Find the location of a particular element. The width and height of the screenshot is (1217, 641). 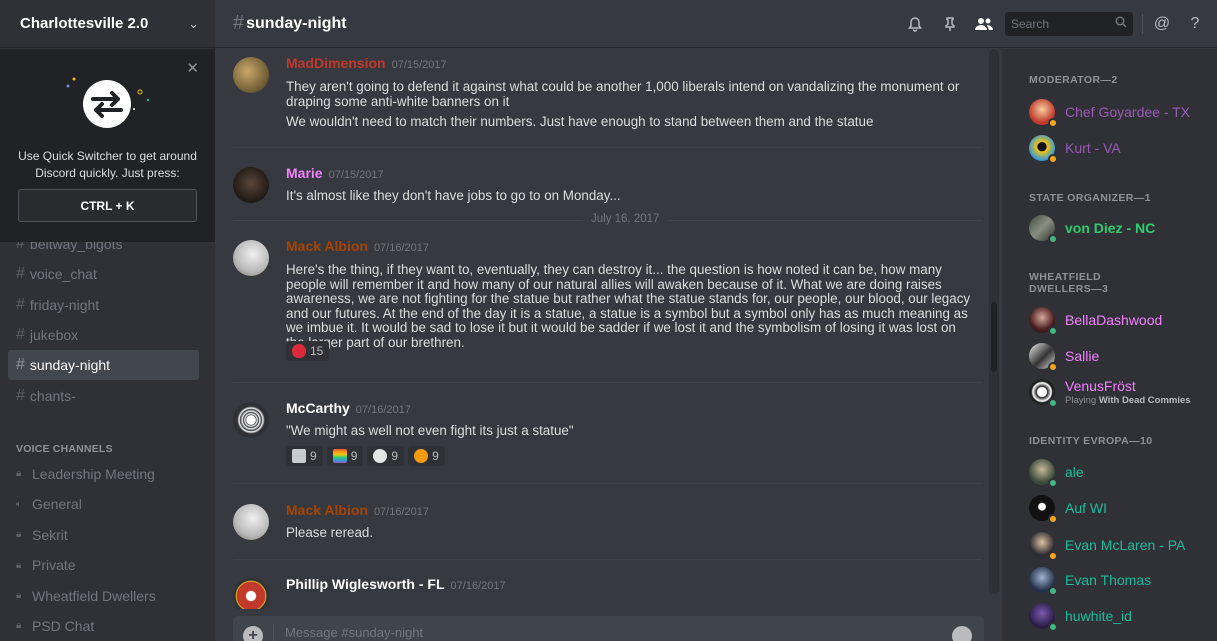

reaction-building: 9 is located at coordinates (304, 456).